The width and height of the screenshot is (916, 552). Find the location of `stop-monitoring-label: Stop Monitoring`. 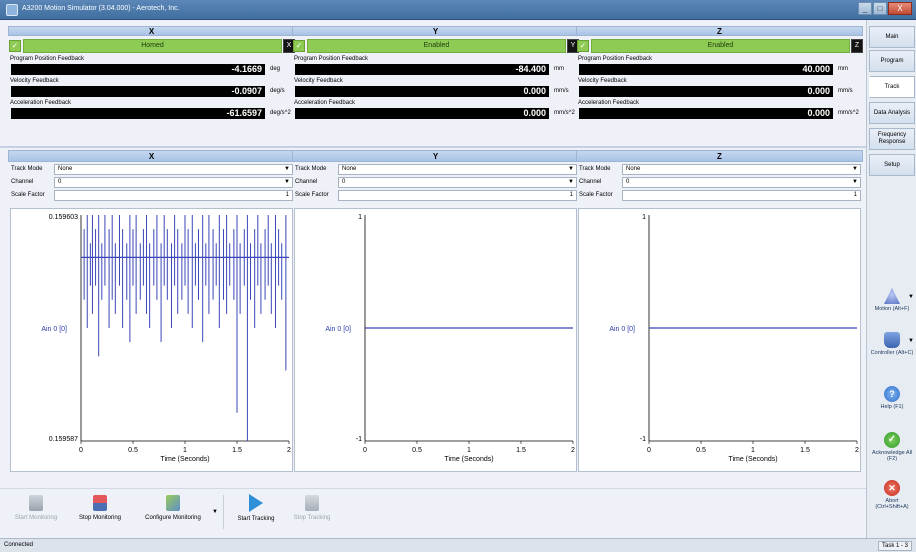

stop-monitoring-label: Stop Monitoring is located at coordinates (100, 518).